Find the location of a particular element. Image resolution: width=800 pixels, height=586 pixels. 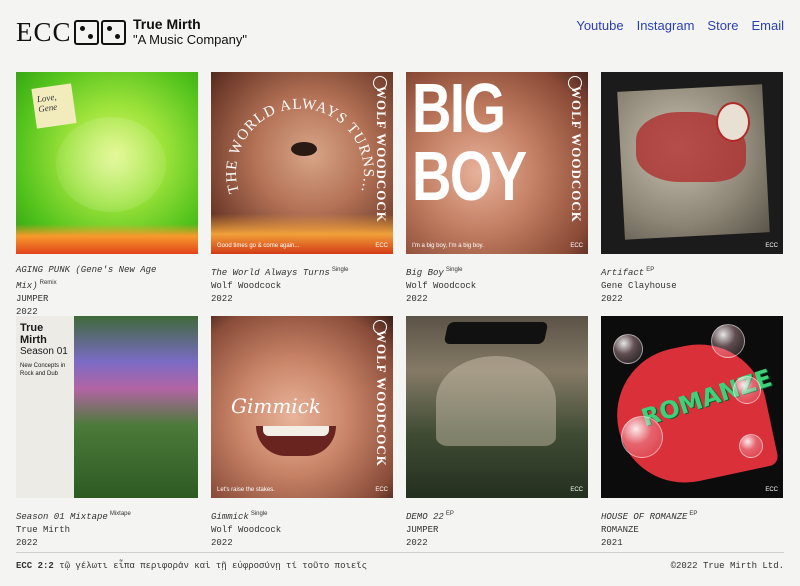

release-title: Season 01 Mixtape is located at coordinates (62, 517).